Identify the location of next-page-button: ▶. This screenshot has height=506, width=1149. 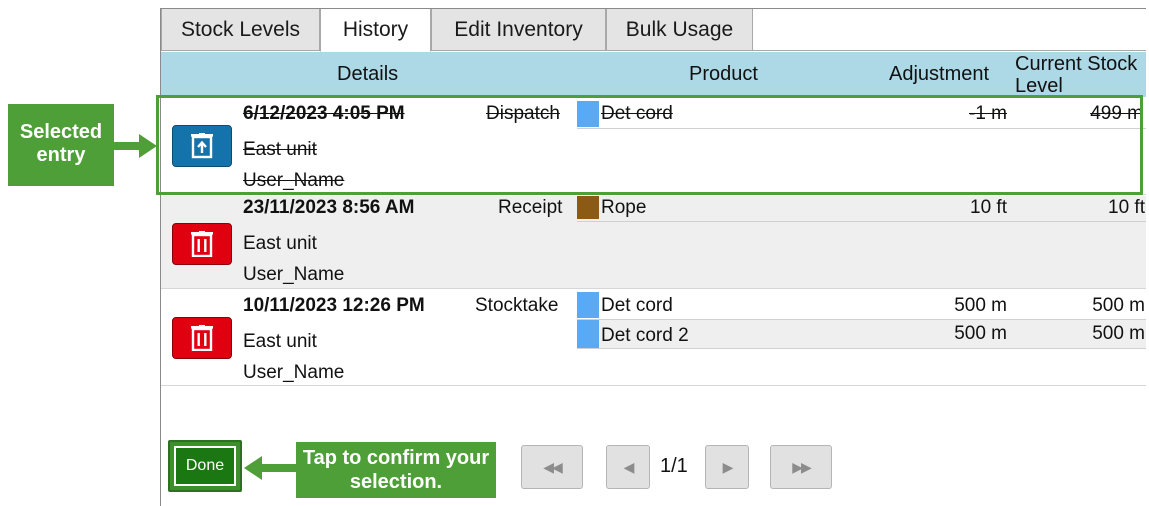
(727, 467).